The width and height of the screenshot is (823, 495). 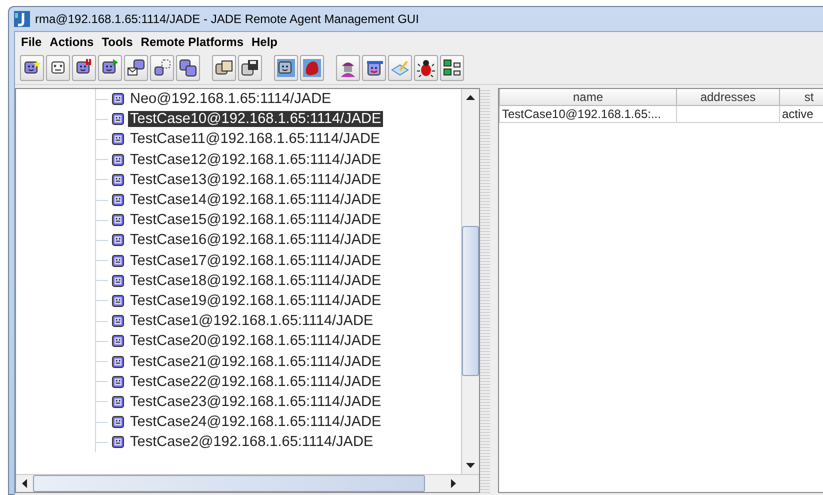 I want to click on framed-face-icon, so click(x=286, y=68).